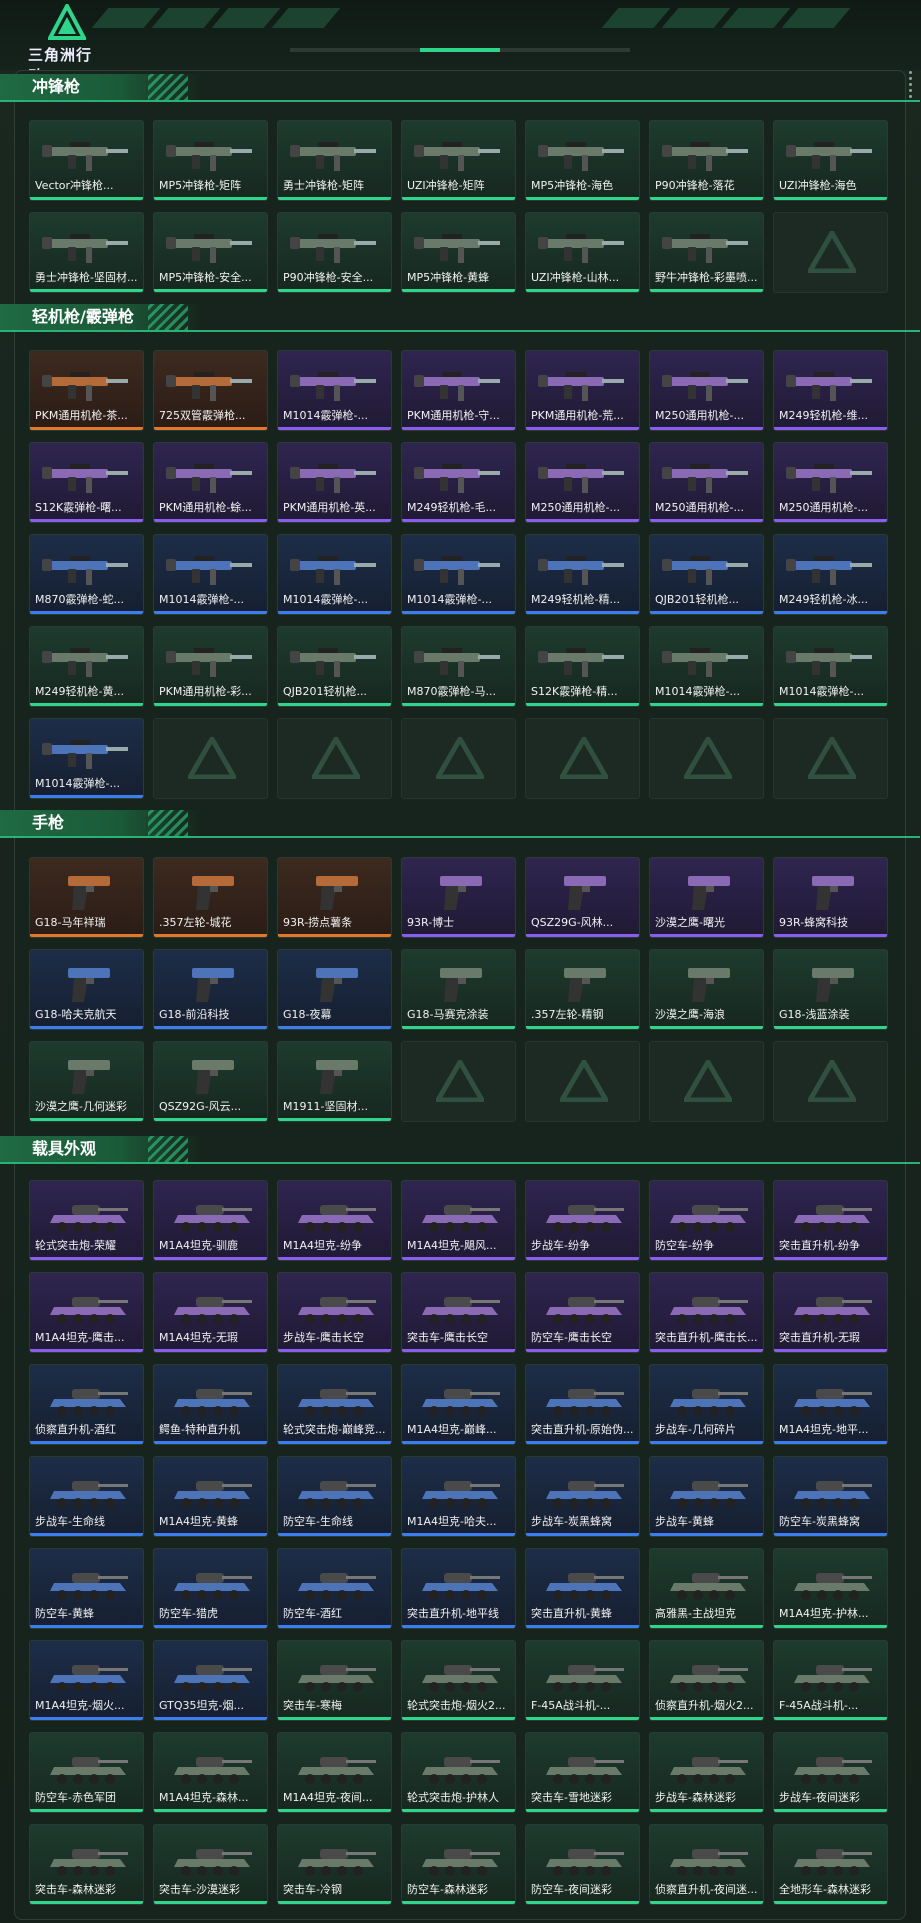 This screenshot has width=921, height=1923. What do you see at coordinates (582, 989) in the screenshot?
I see `item-card: .357左轮-精钢` at bounding box center [582, 989].